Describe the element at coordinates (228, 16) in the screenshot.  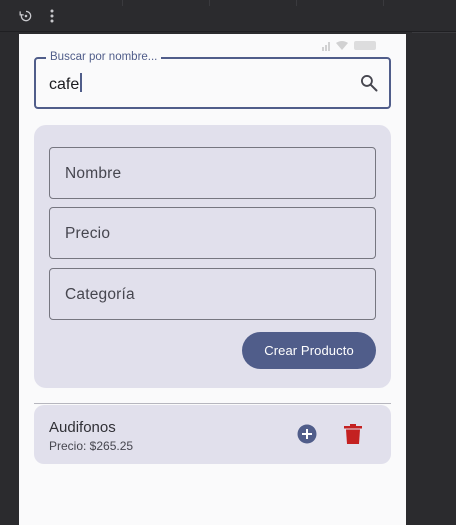
I see `emulator-toolbar` at that location.